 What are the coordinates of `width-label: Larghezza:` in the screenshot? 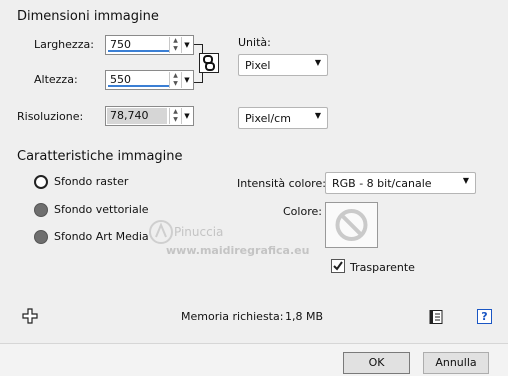 It's located at (64, 44).